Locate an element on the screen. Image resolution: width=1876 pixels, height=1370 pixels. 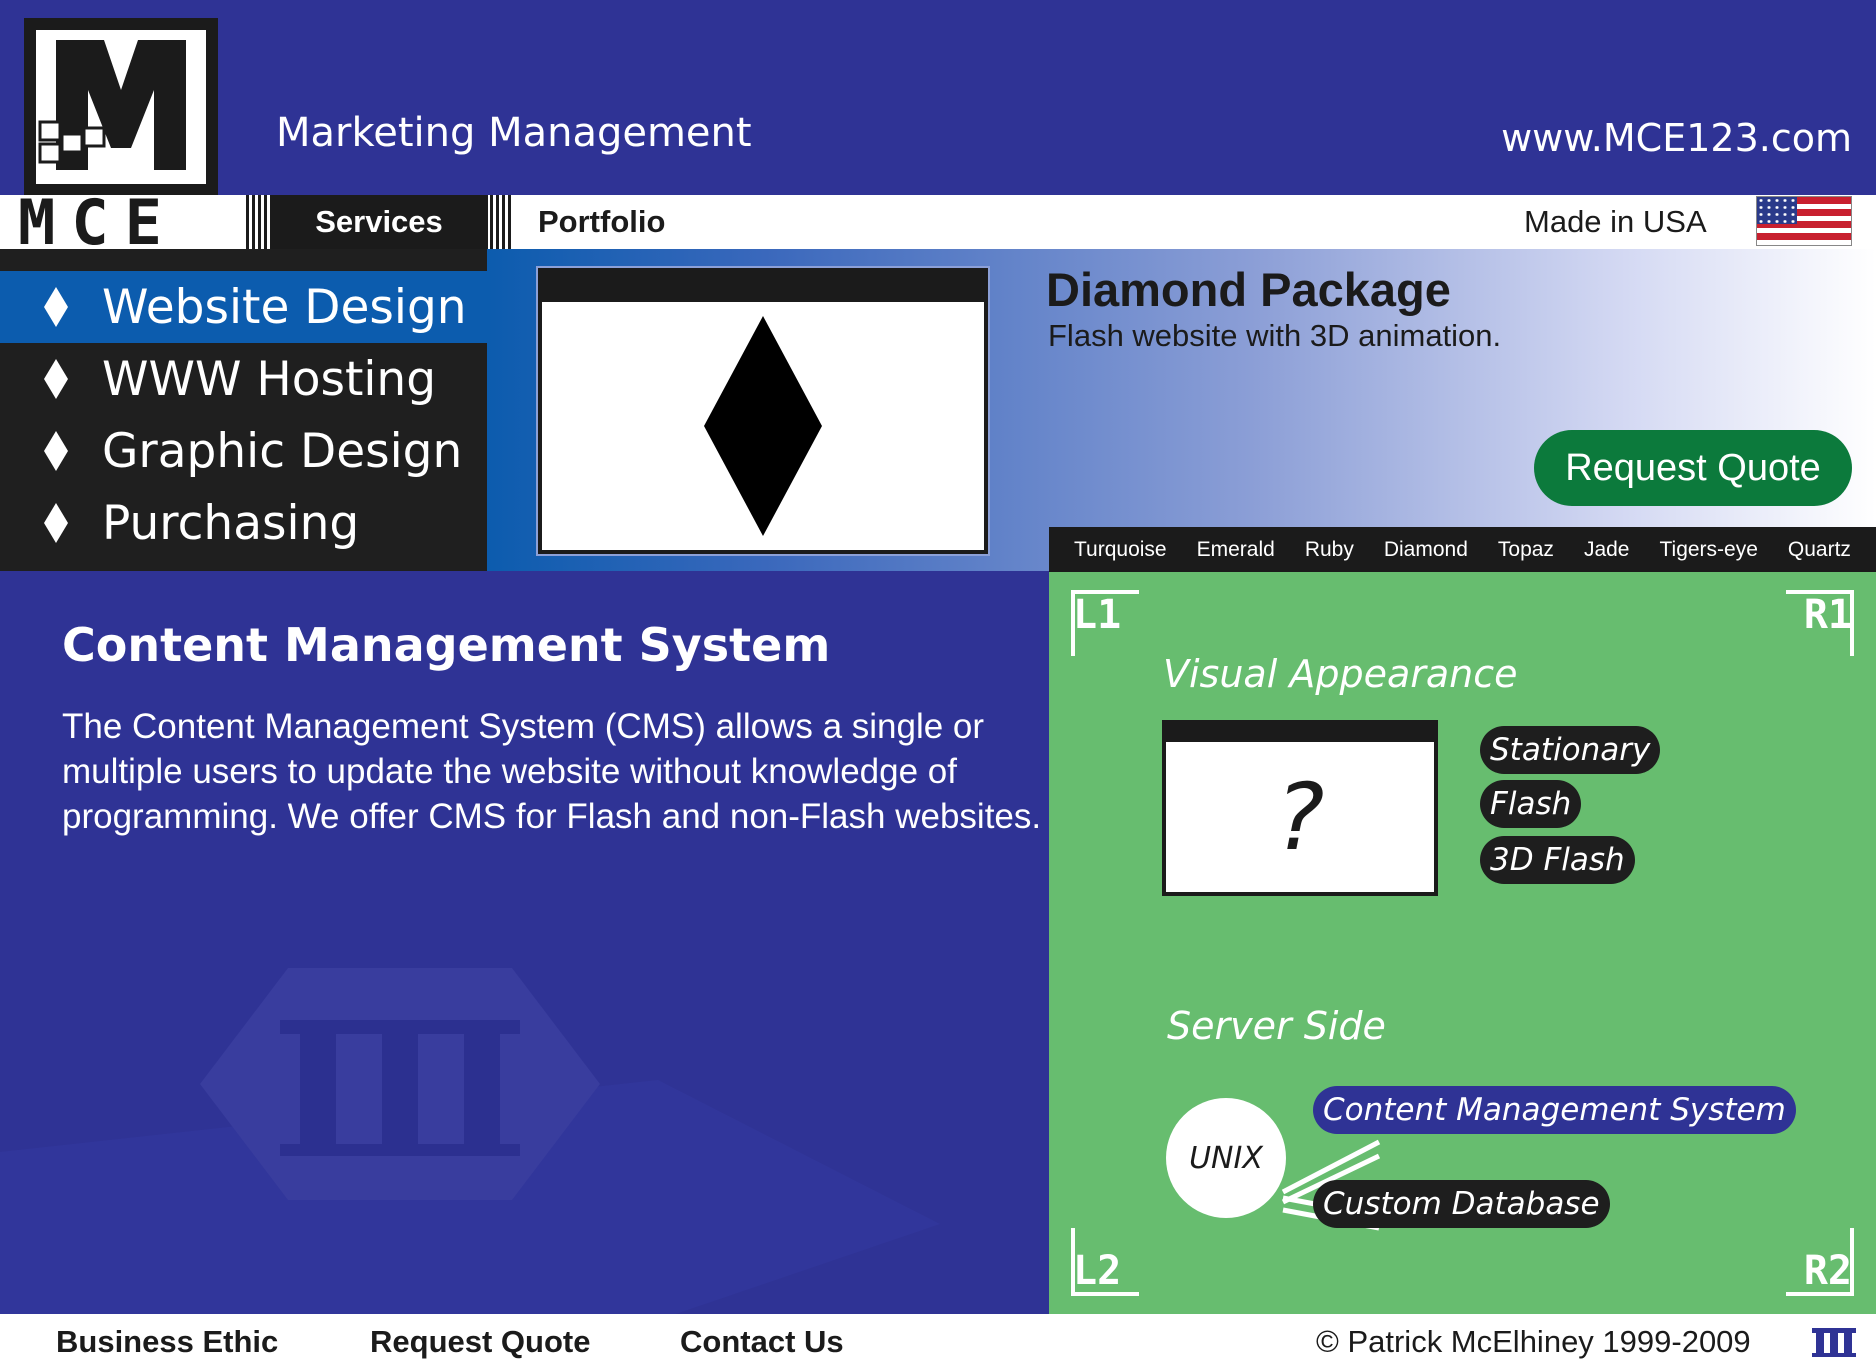
corner-label-l2: L2 is located at coordinates (1097, 1271).